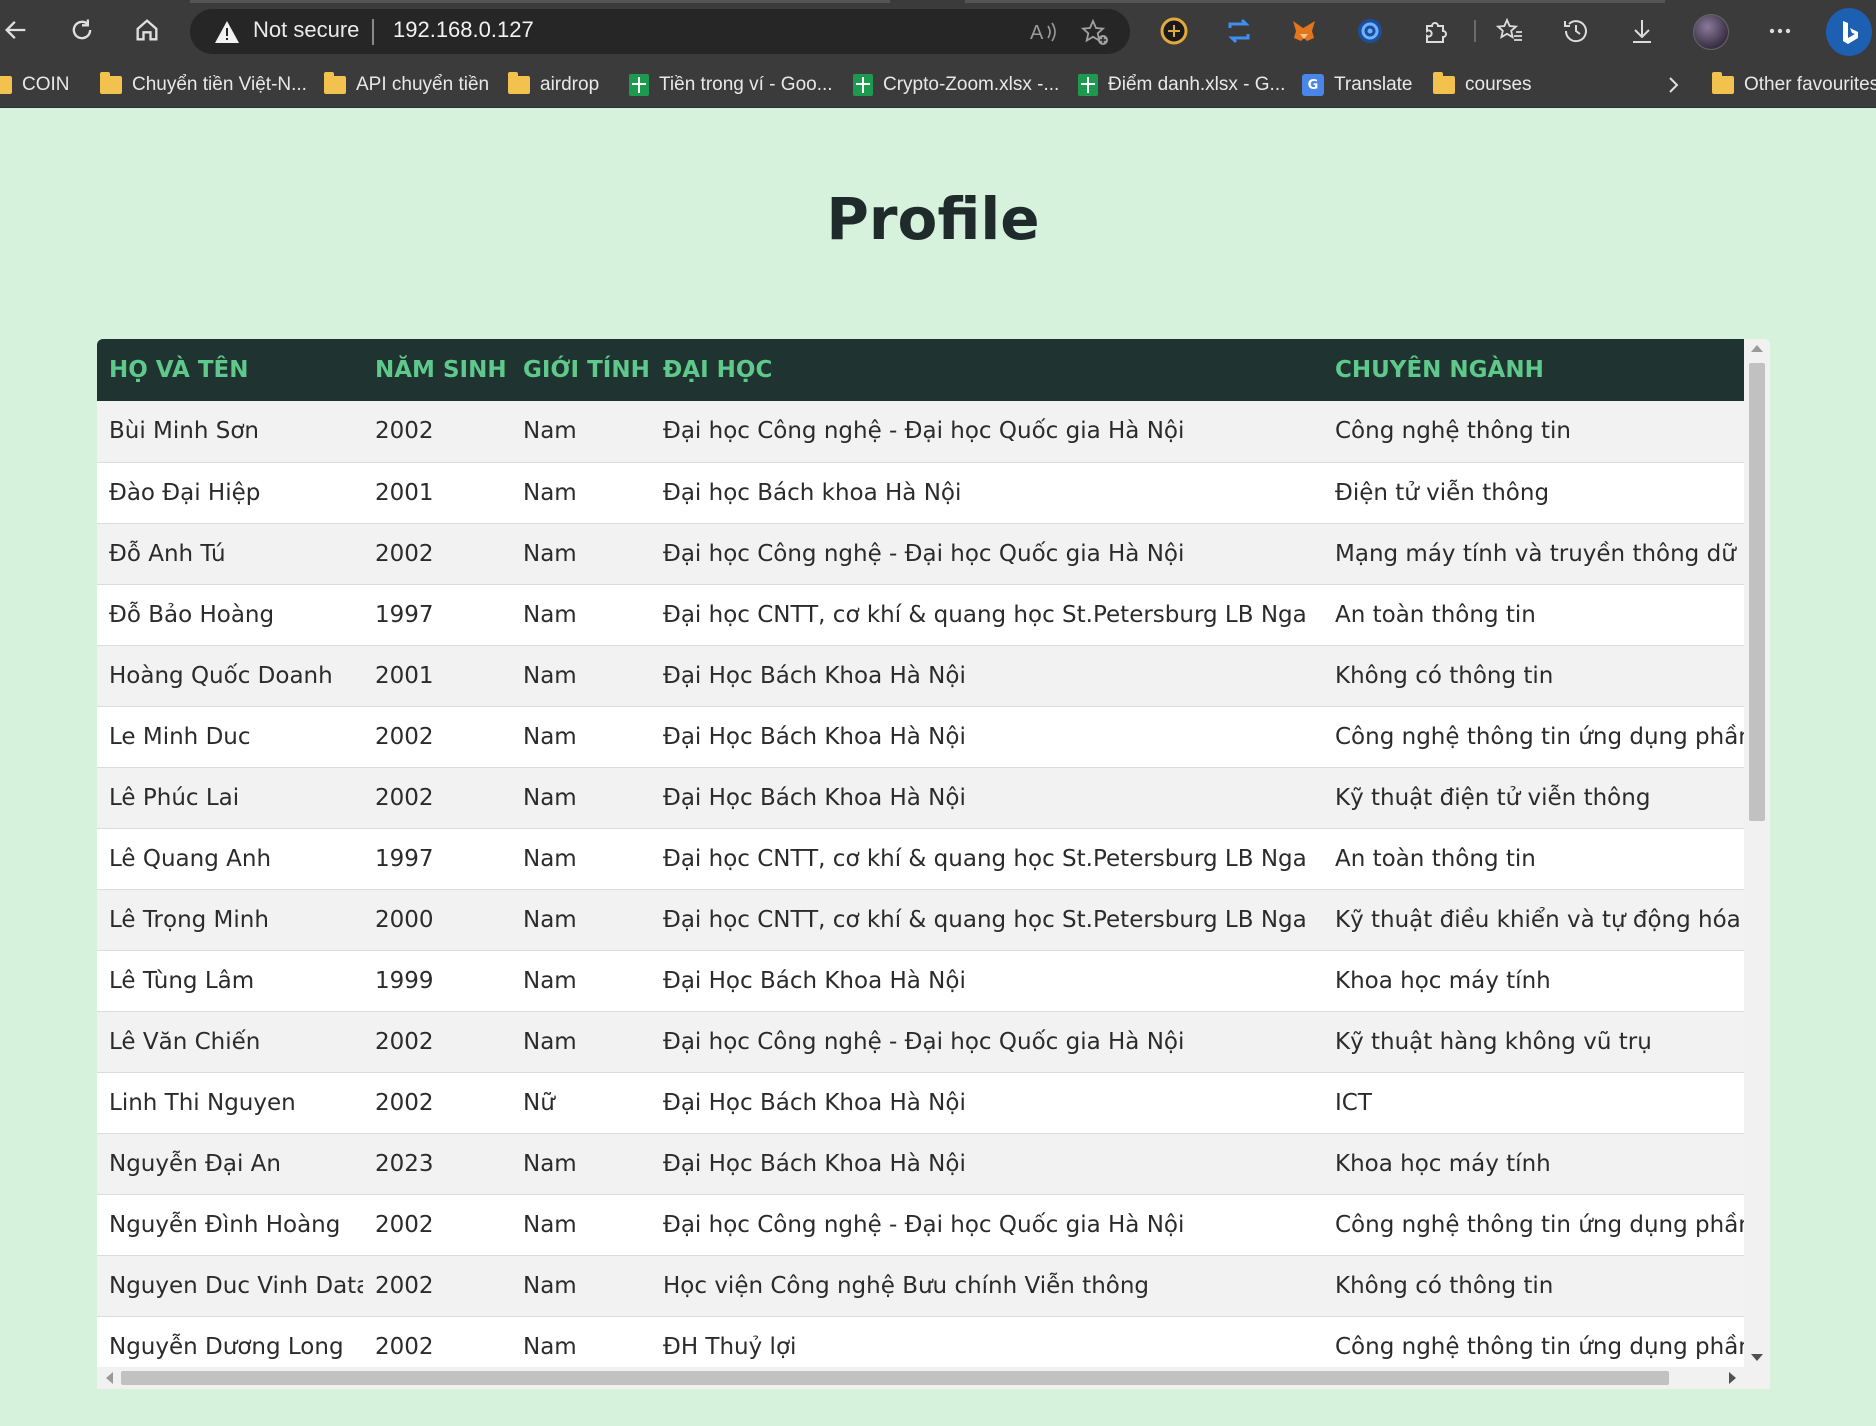 The width and height of the screenshot is (1876, 1426). I want to click on cell-major: Kỹ thuật hàng không vũ trụ, so click(1533, 1042).